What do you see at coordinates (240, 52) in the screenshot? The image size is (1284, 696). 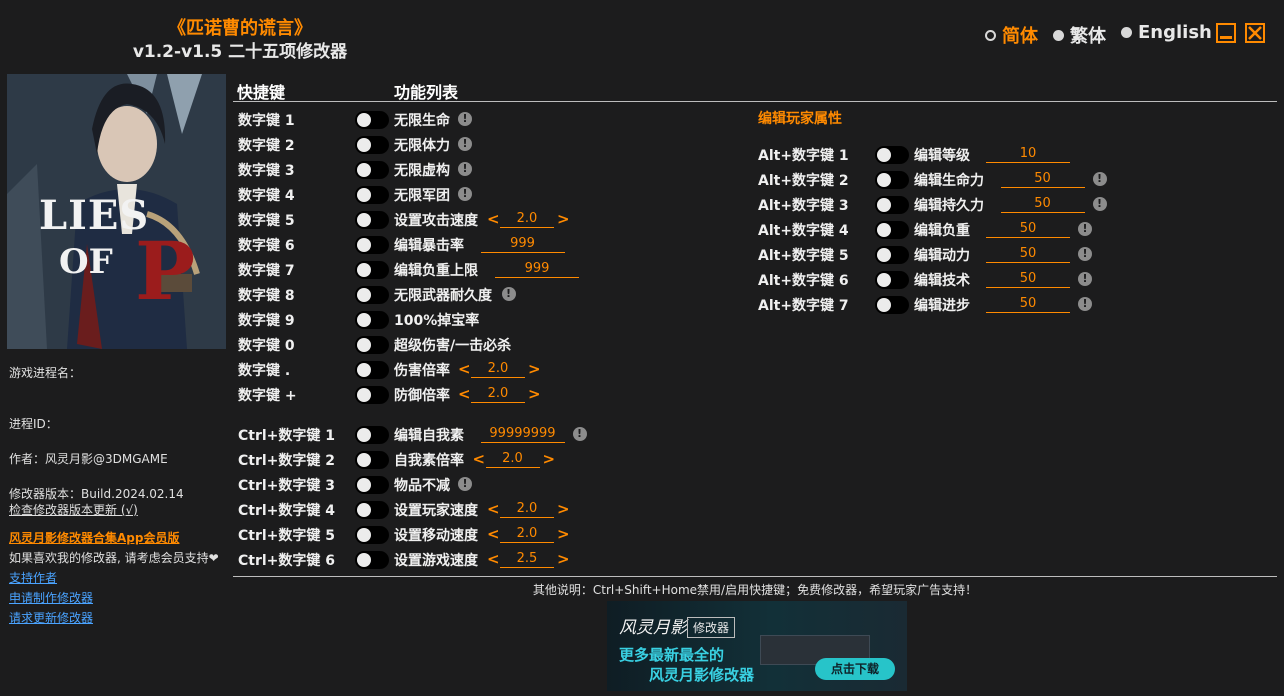 I see `trainer-version-title: v1.2-v1.5 二十五项修改器` at bounding box center [240, 52].